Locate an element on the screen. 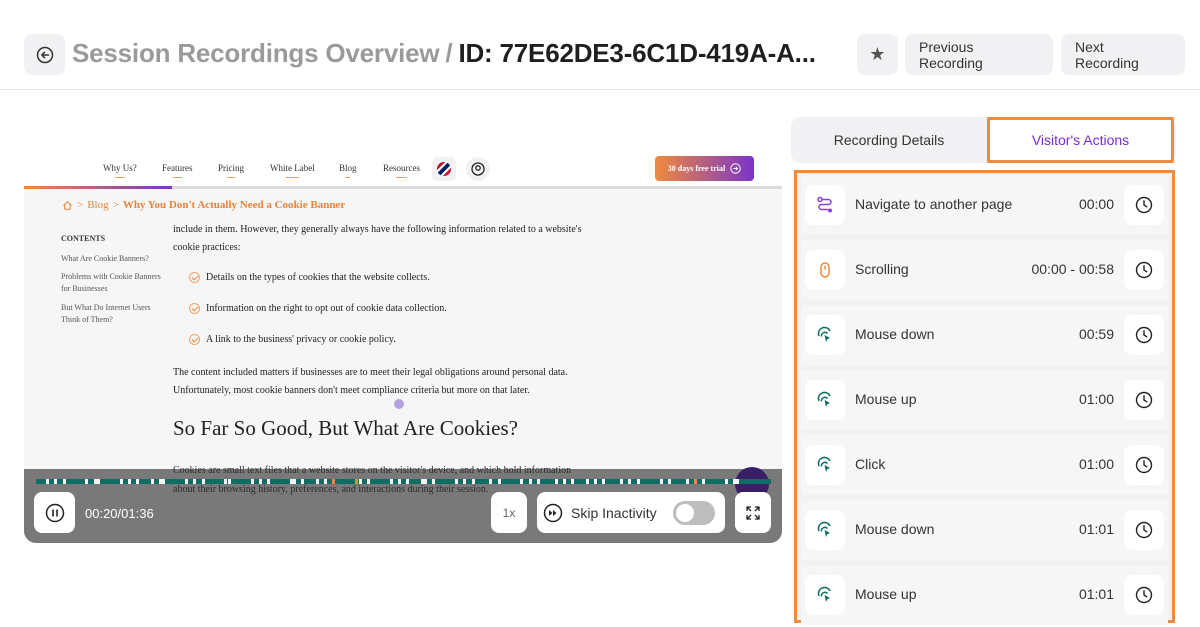 The image size is (1200, 627). back-button is located at coordinates (44, 54).